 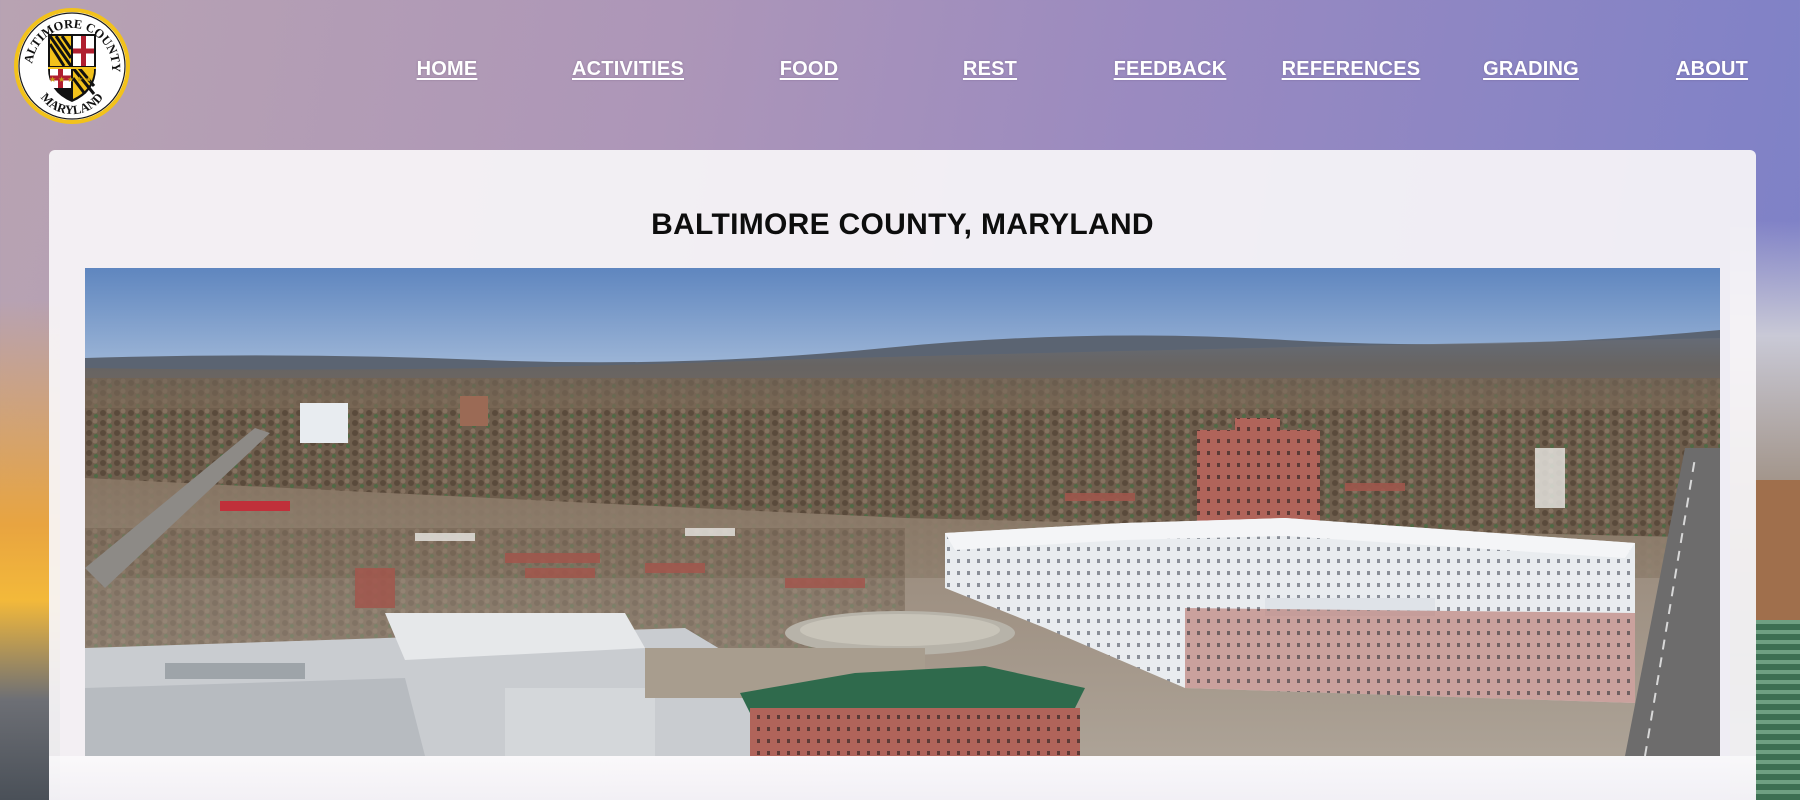 What do you see at coordinates (1712, 69) in the screenshot?
I see `nav-about: ABOUT` at bounding box center [1712, 69].